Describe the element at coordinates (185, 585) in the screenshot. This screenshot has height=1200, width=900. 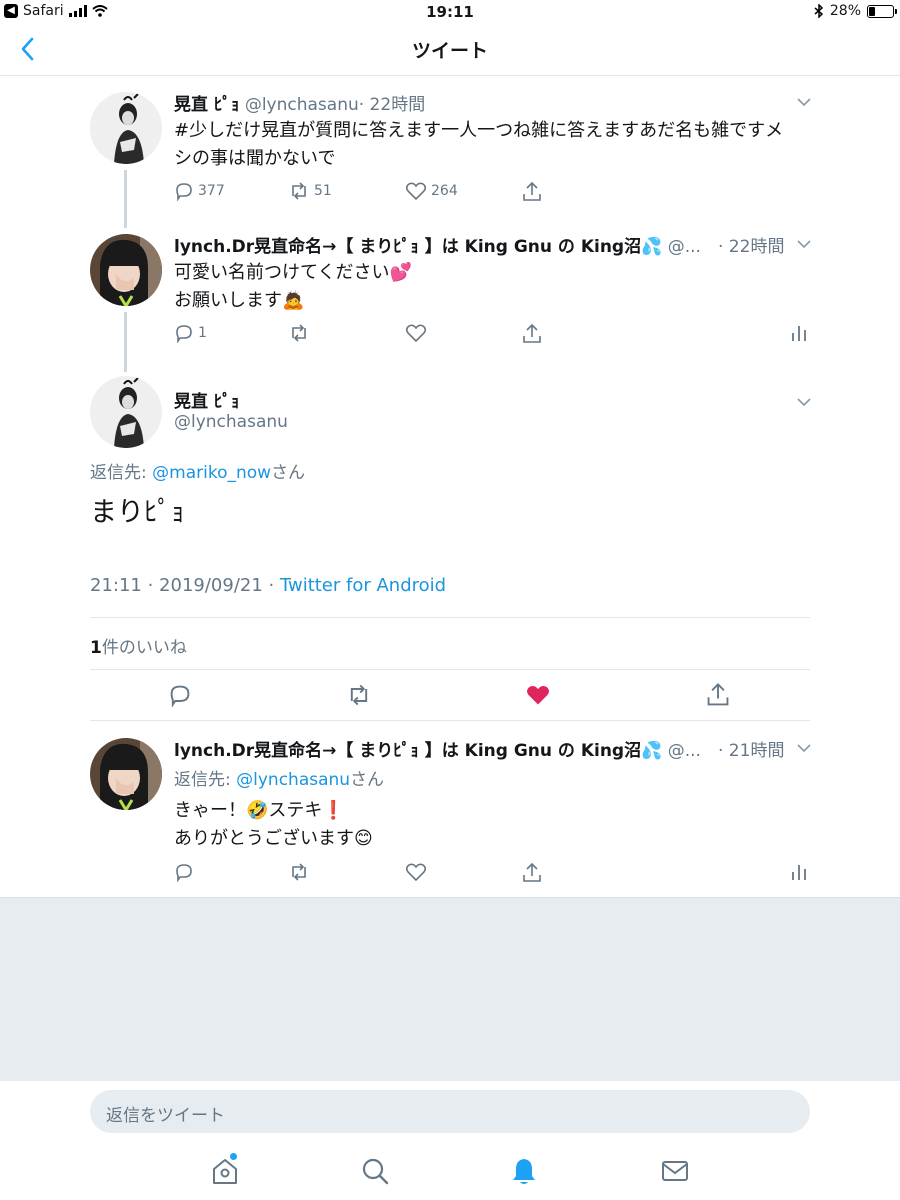
I see `timestamp-text: 21:11 · 2019/09/21 ·` at that location.